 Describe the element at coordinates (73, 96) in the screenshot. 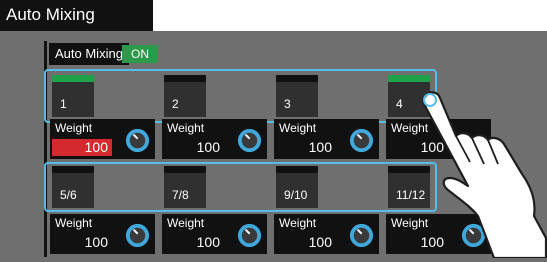

I see `channel-button-1: 1` at that location.